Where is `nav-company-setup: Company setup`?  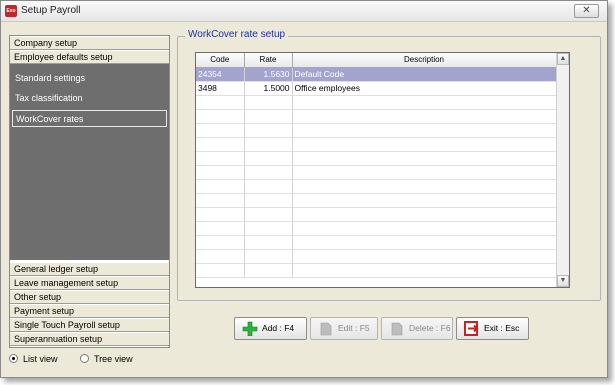
nav-company-setup: Company setup is located at coordinates (89, 43).